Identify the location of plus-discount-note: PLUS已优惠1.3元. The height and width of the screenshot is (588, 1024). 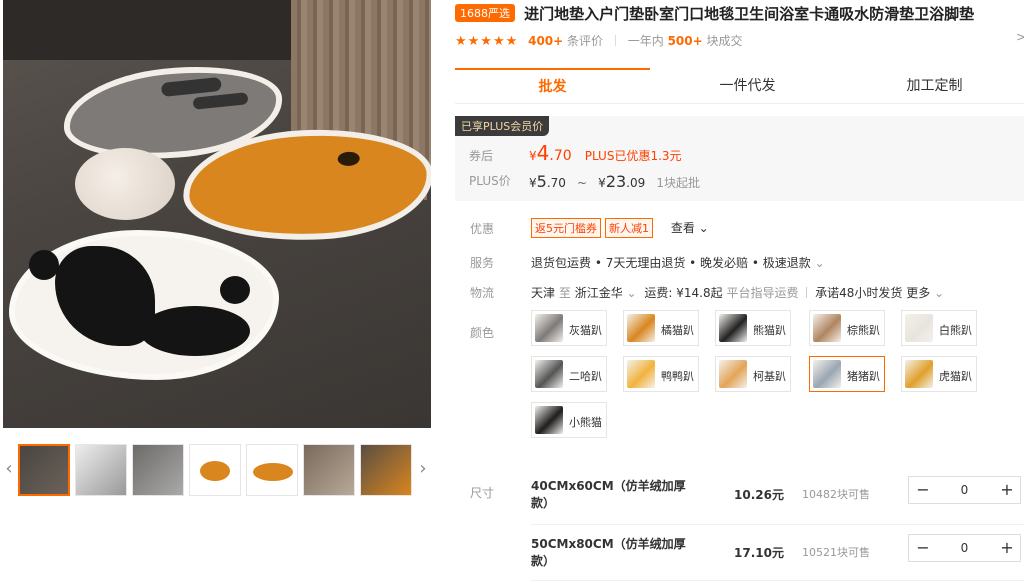
(633, 156).